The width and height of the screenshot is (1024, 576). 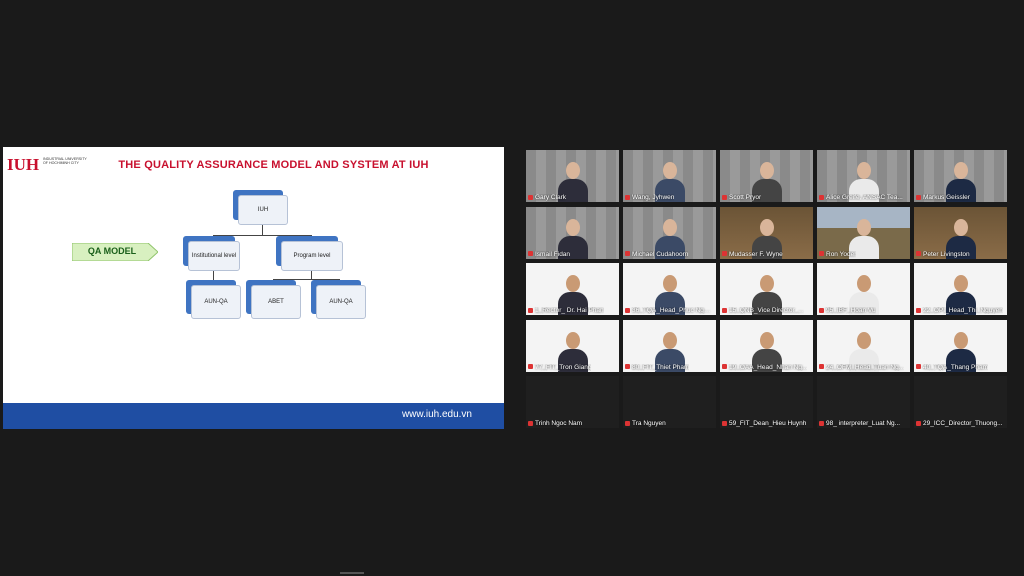 I want to click on participant-name: Tra Nguyen, so click(x=645, y=423).